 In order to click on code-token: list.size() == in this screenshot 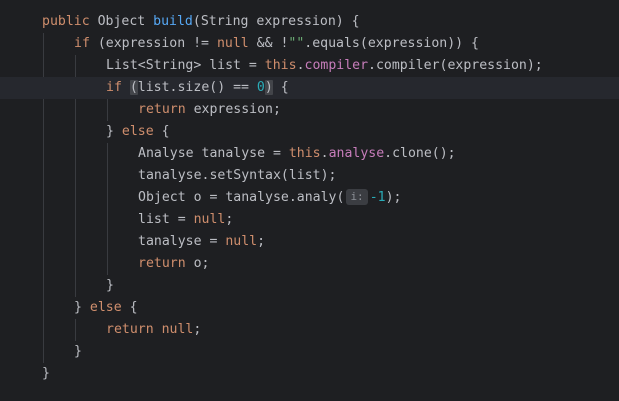, I will do `click(197, 87)`.